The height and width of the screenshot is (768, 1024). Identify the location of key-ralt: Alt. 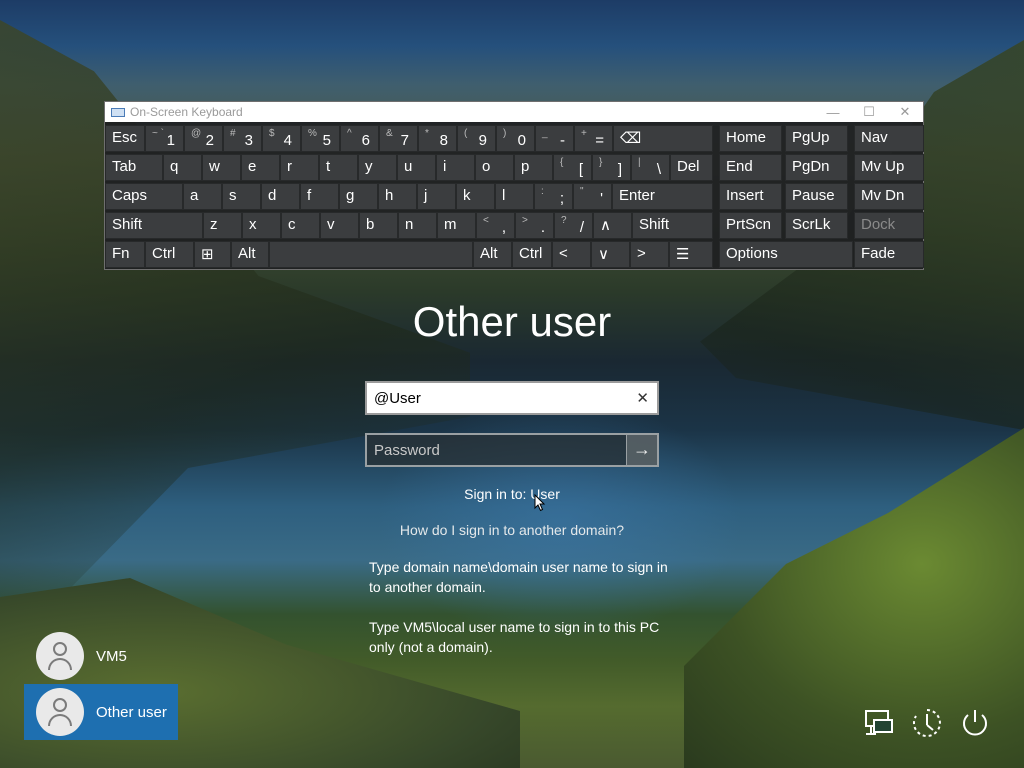
(492, 254).